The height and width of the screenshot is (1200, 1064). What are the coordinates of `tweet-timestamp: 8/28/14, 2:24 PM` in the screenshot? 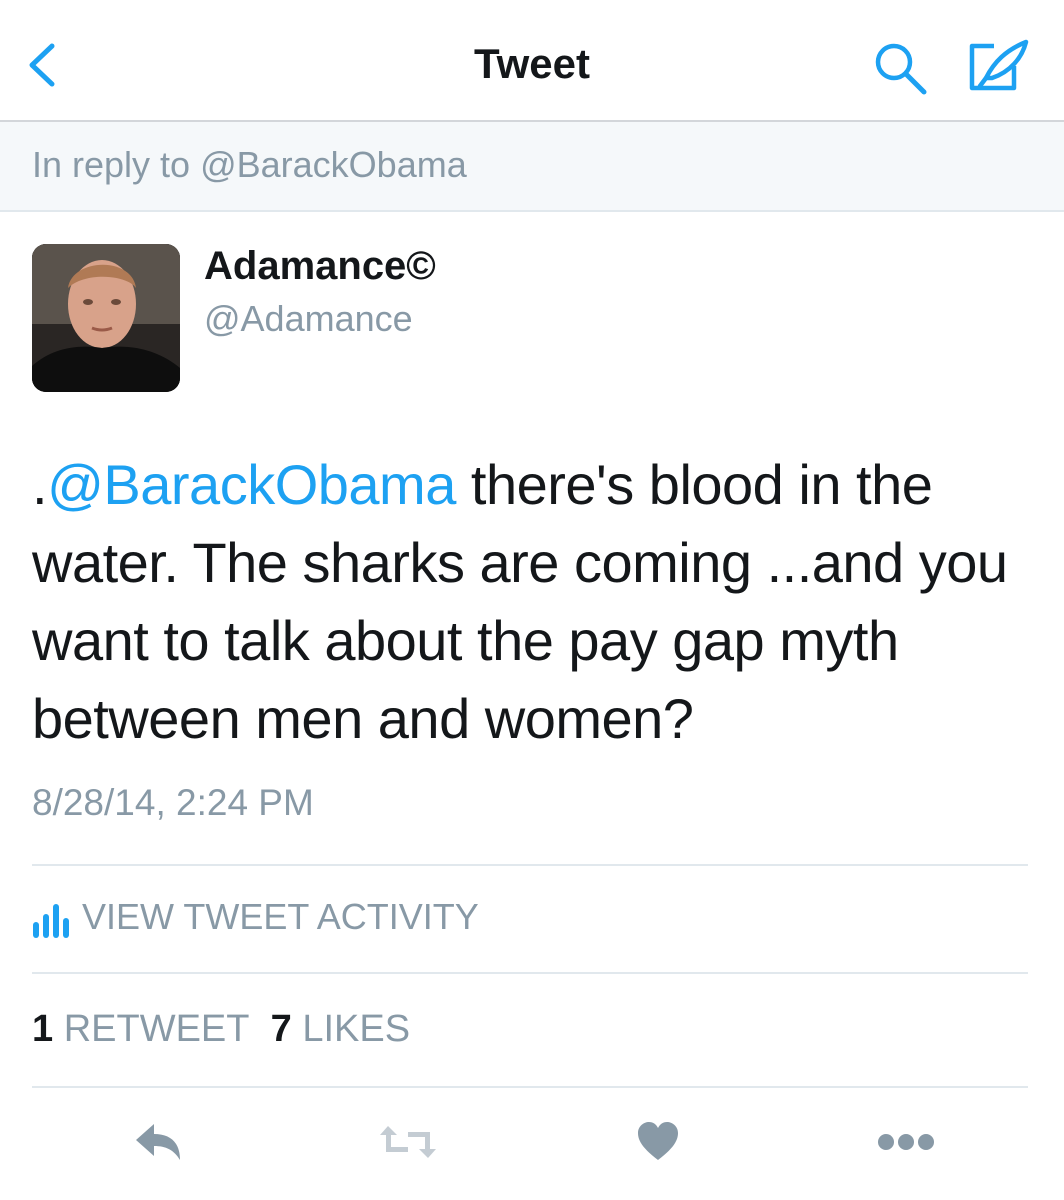 It's located at (173, 802).